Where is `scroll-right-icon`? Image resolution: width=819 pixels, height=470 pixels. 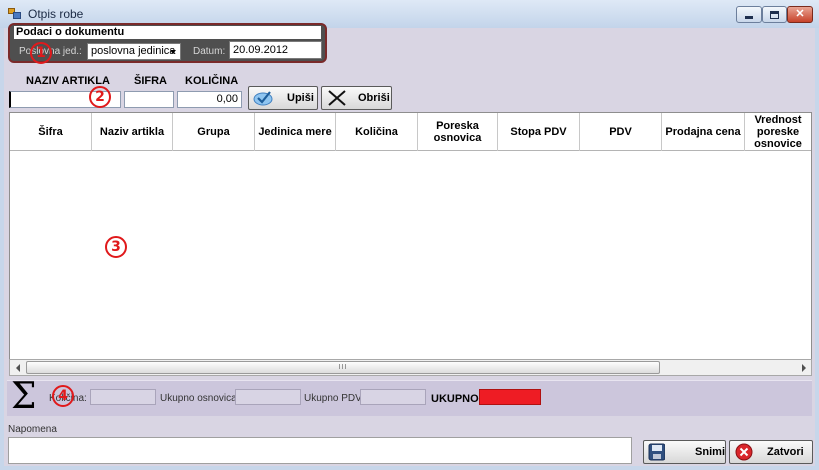
scroll-right-icon is located at coordinates (803, 367).